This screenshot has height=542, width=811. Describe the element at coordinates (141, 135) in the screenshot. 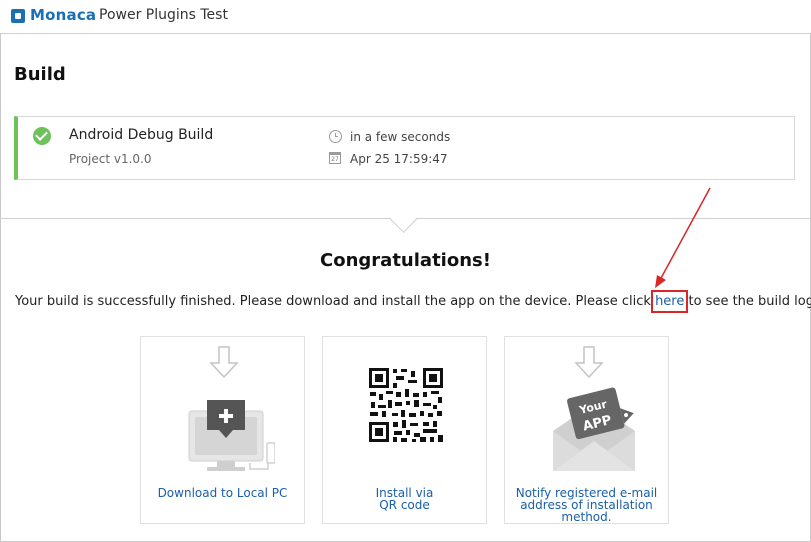

I see `build-name: Android Debug Build` at that location.